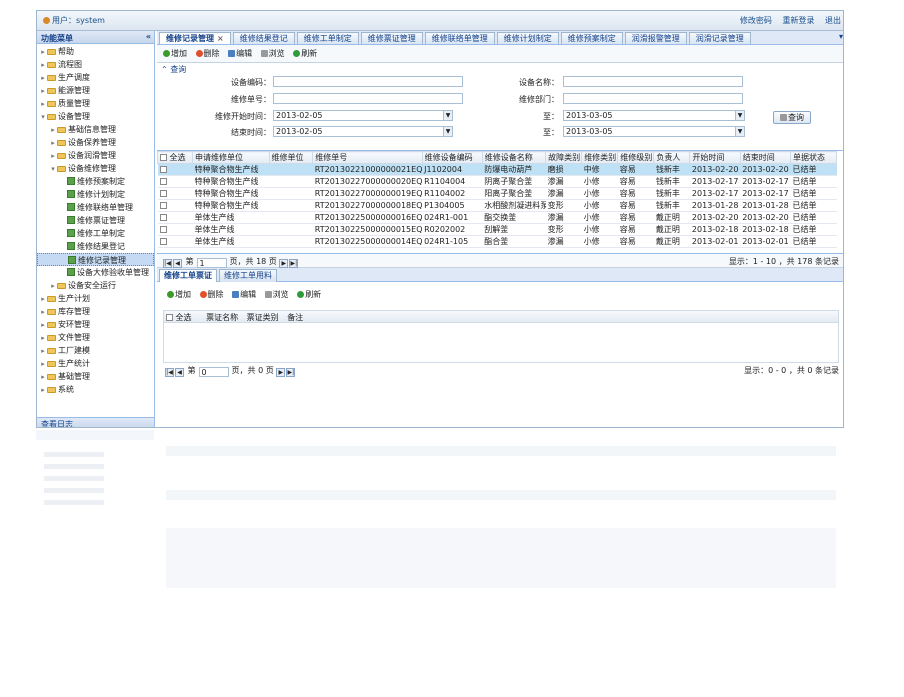  I want to click on tab-item: 维修联络单管理, so click(459, 38).